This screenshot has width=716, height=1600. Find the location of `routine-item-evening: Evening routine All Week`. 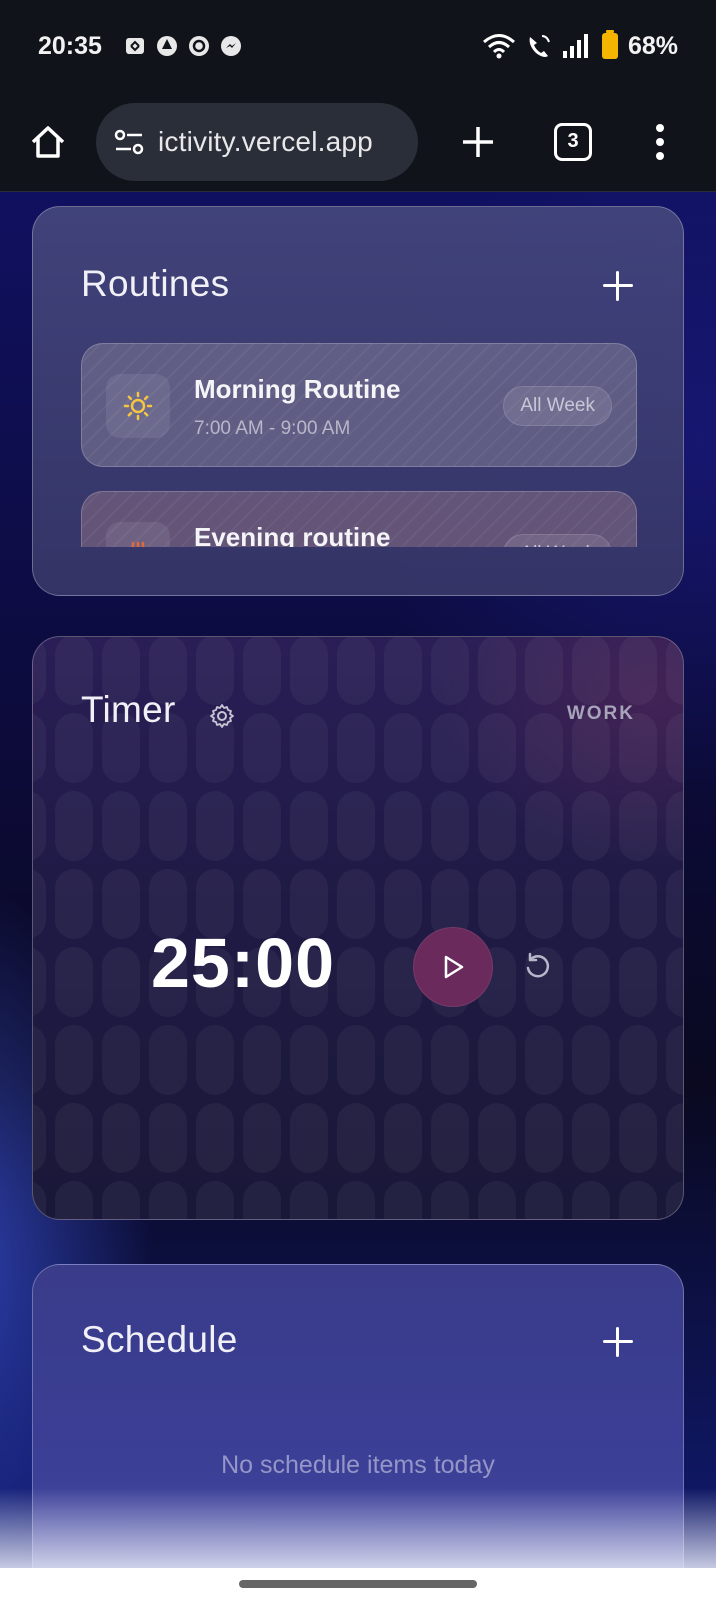

routine-item-evening: Evening routine All Week is located at coordinates (359, 519).